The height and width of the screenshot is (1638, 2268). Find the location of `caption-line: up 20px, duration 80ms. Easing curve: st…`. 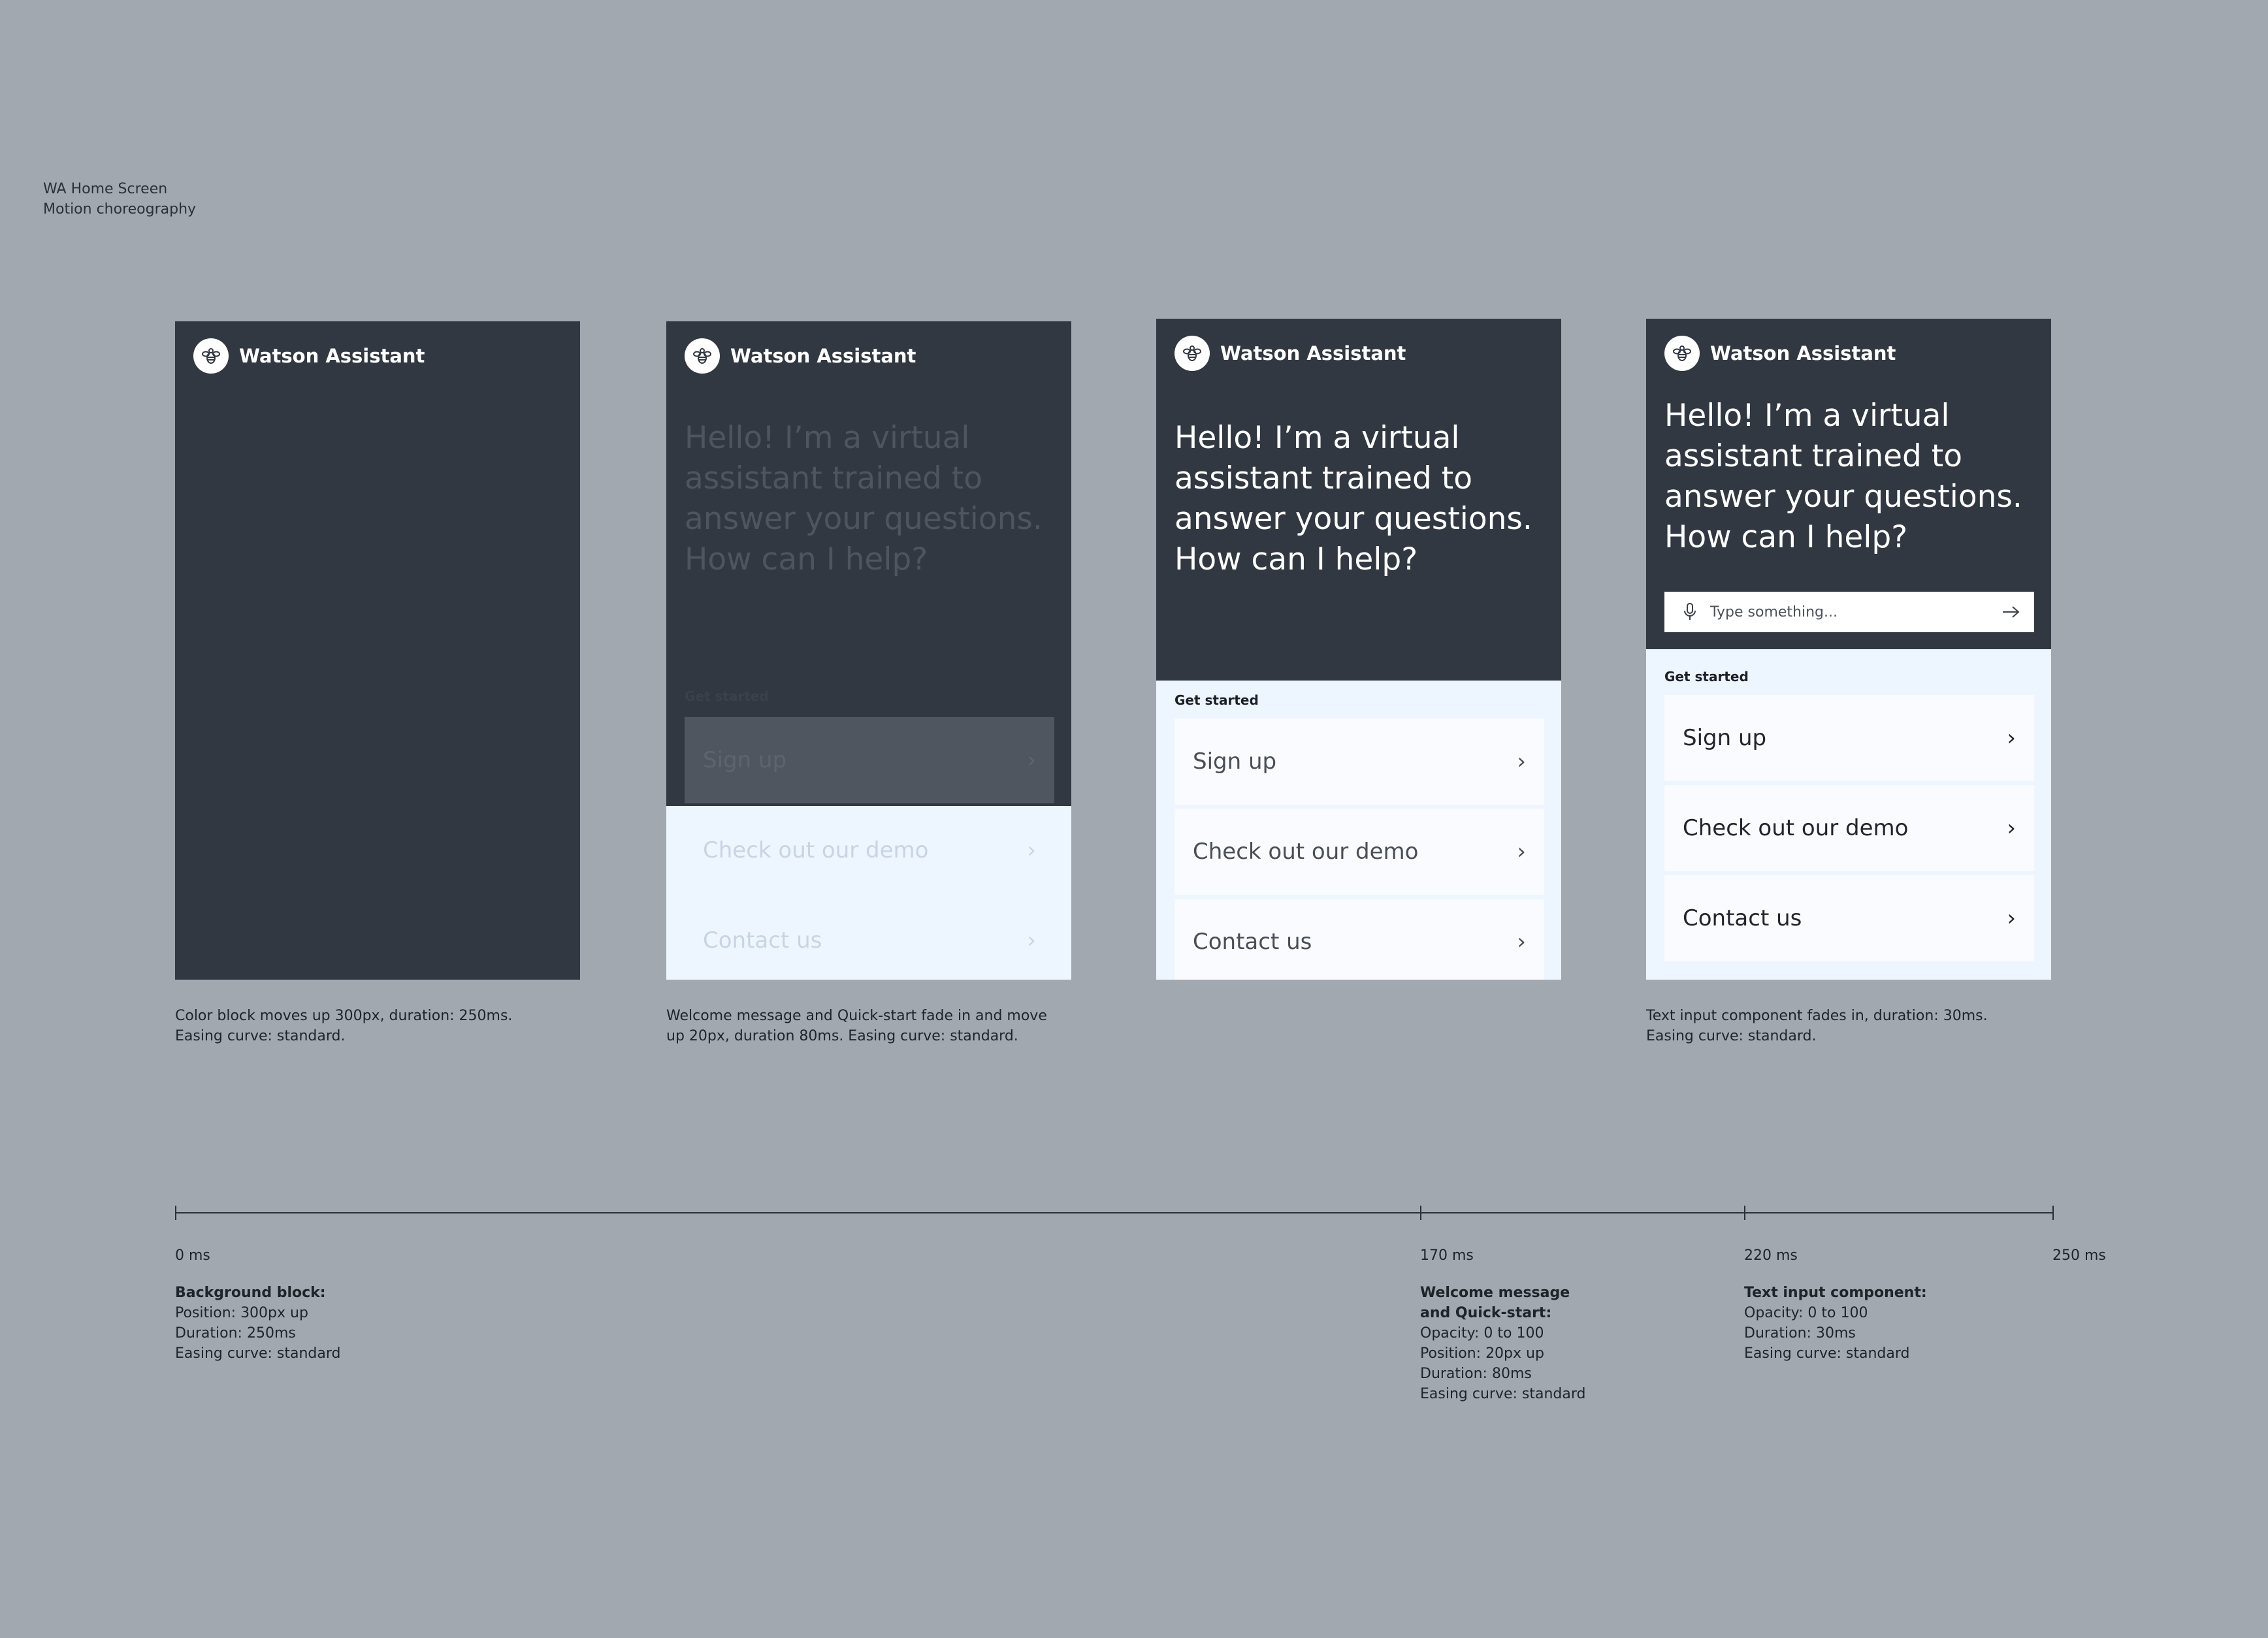

caption-line: up 20px, duration 80ms. Easing curve: st… is located at coordinates (842, 1036).